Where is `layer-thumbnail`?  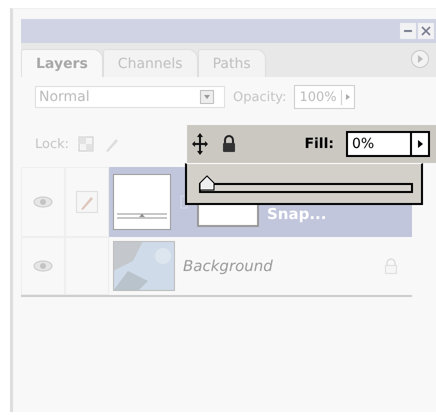 layer-thumbnail is located at coordinates (142, 202).